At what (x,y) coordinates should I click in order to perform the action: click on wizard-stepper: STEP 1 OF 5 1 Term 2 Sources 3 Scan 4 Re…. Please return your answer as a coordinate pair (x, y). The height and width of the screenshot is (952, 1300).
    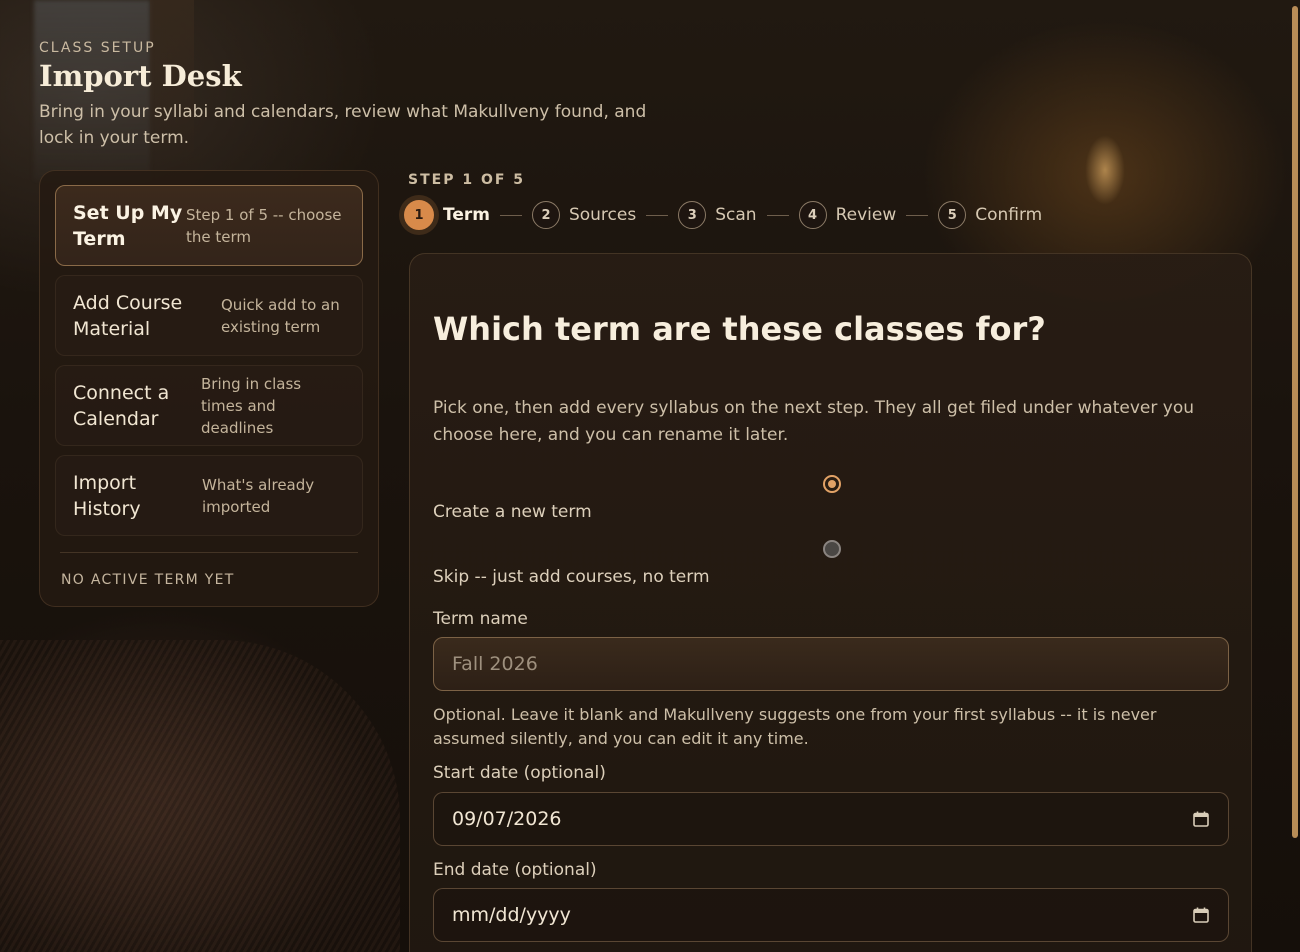
    Looking at the image, I should click on (754, 201).